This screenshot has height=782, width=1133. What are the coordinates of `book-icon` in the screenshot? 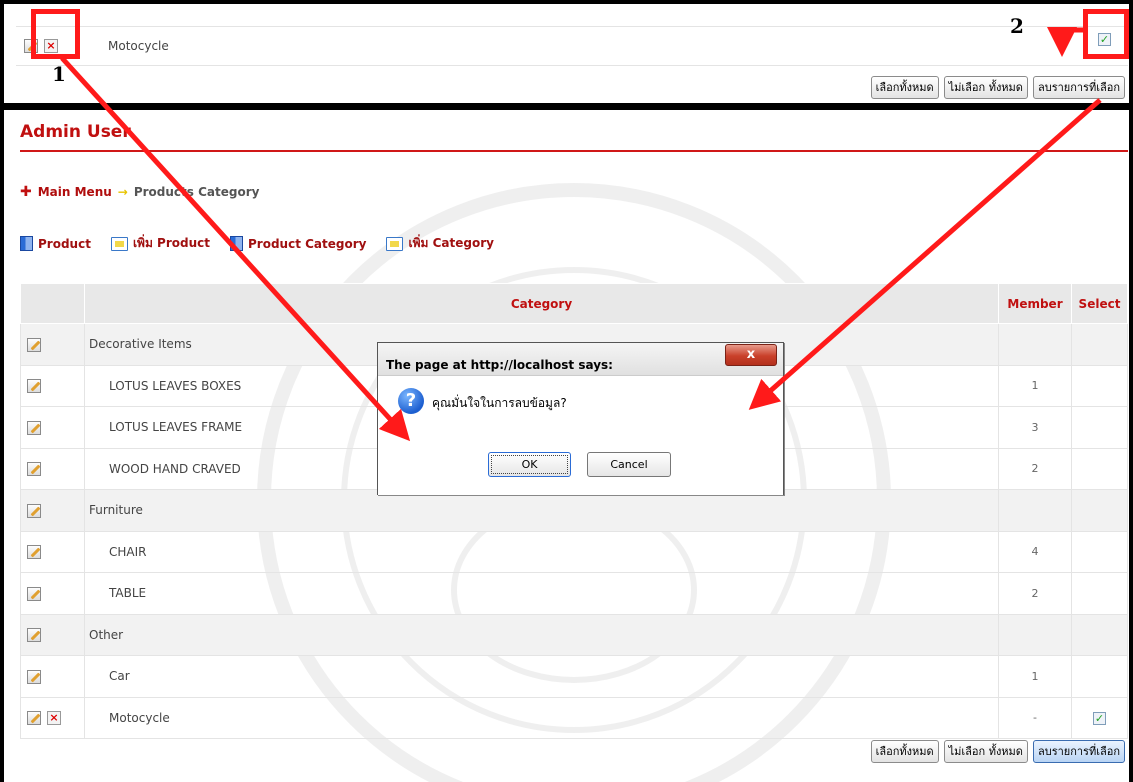 It's located at (236, 243).